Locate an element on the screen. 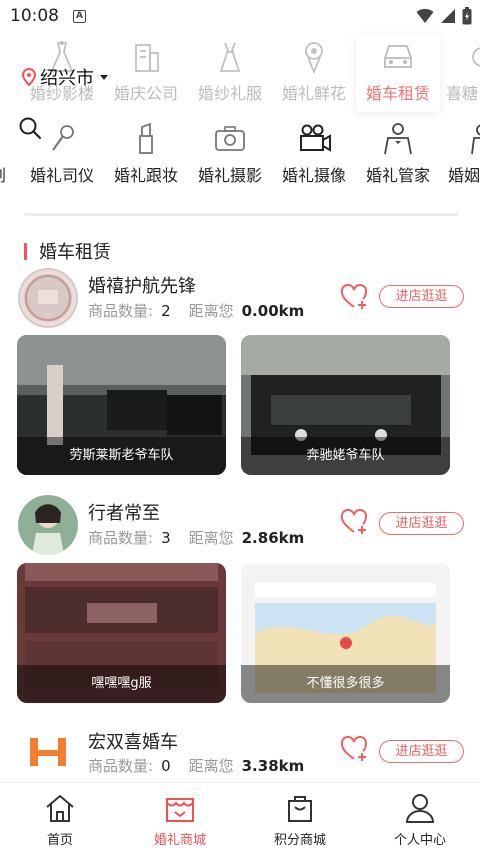 The image size is (480, 852). category-row-secondary: 划 婚礼司仪 婚礼跟妆 婚礼摄影 婚礼摄像 婚礼管家 婚姻 is located at coordinates (240, 155).